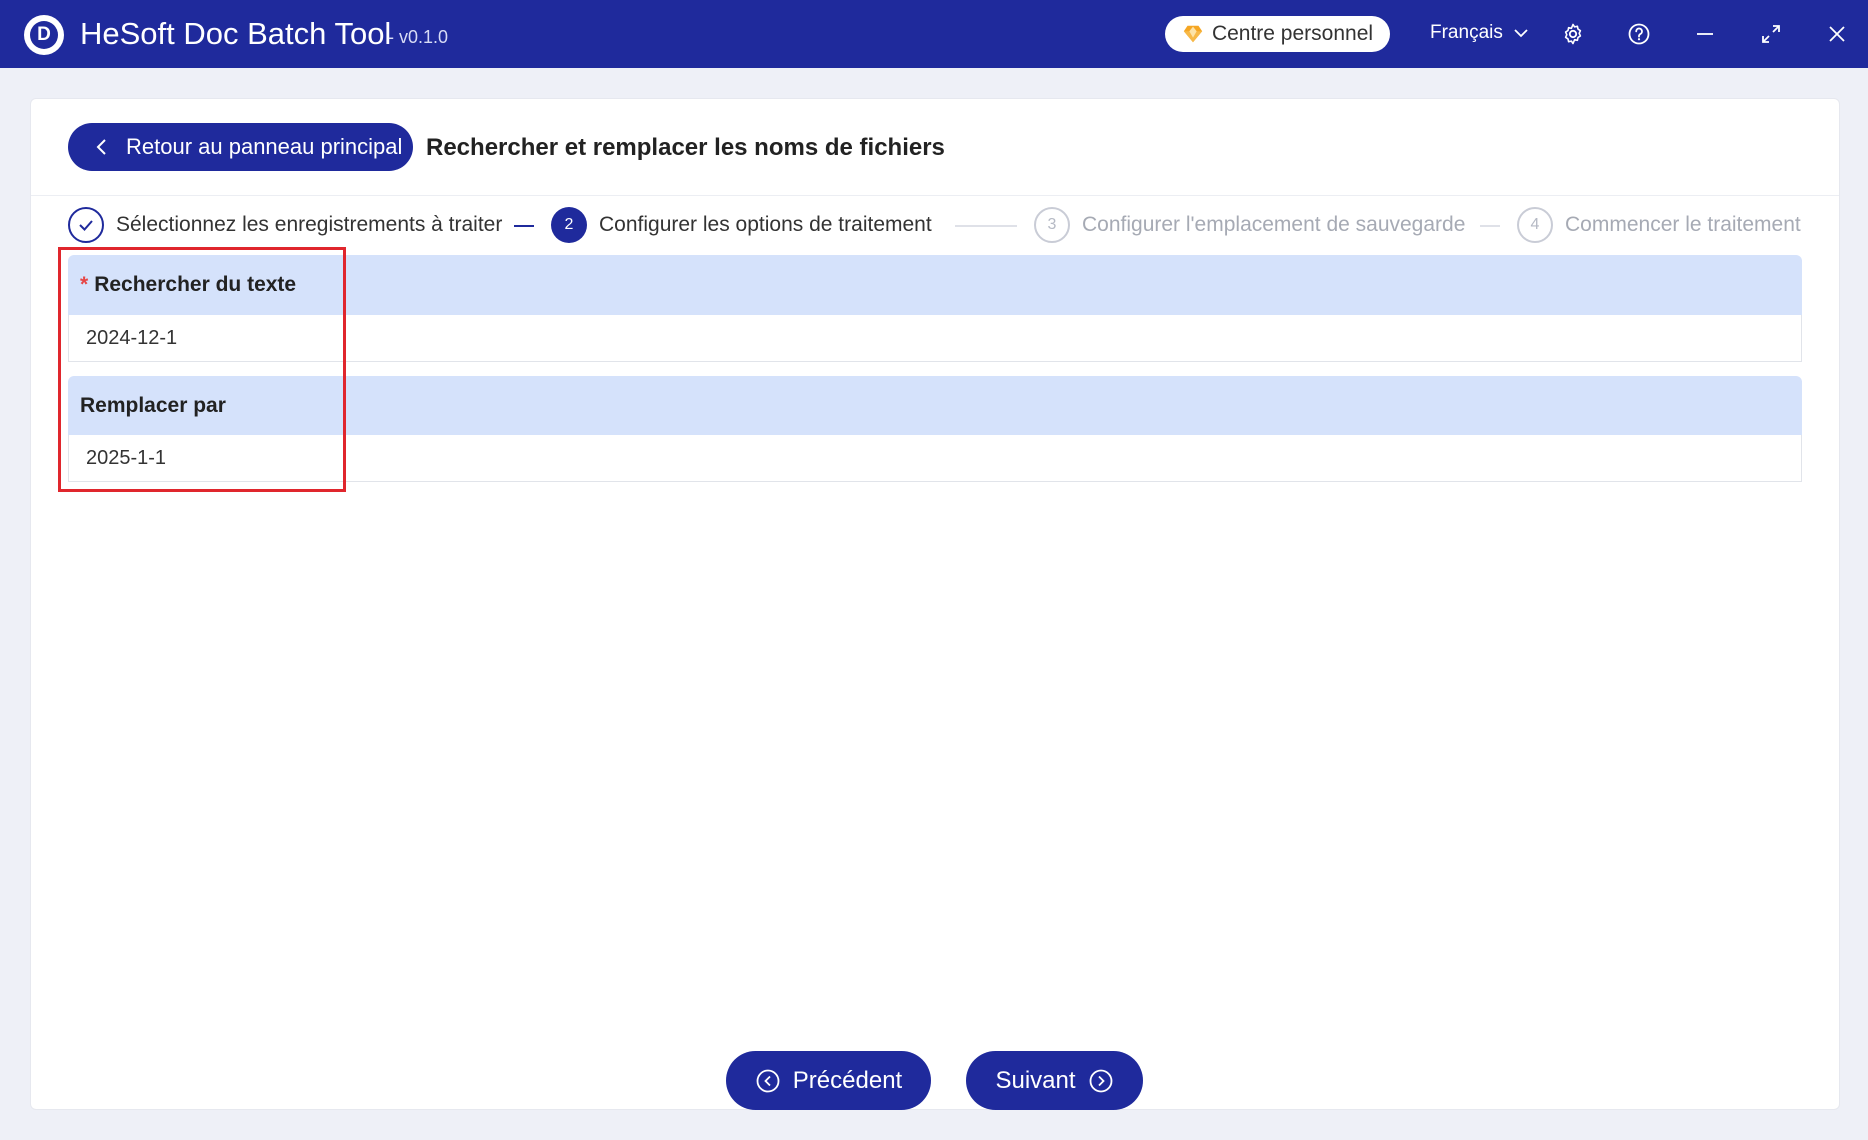 This screenshot has height=1140, width=1868. What do you see at coordinates (1521, 33) in the screenshot?
I see `chevron-down-icon` at bounding box center [1521, 33].